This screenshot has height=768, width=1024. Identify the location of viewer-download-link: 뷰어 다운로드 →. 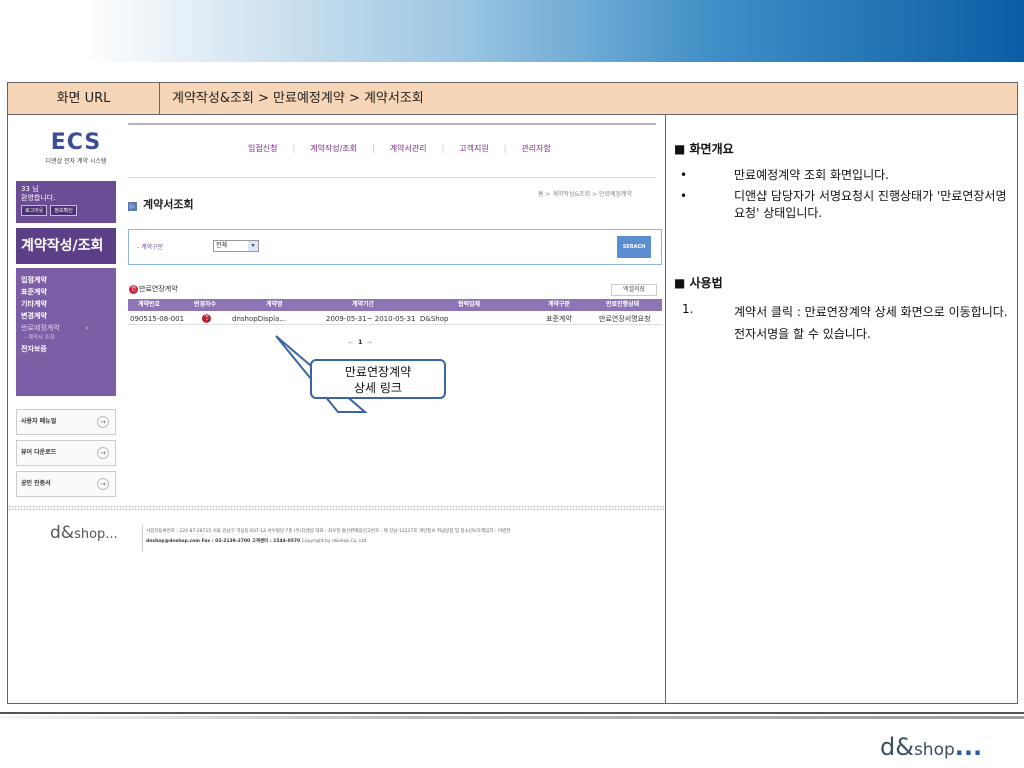
(66, 453).